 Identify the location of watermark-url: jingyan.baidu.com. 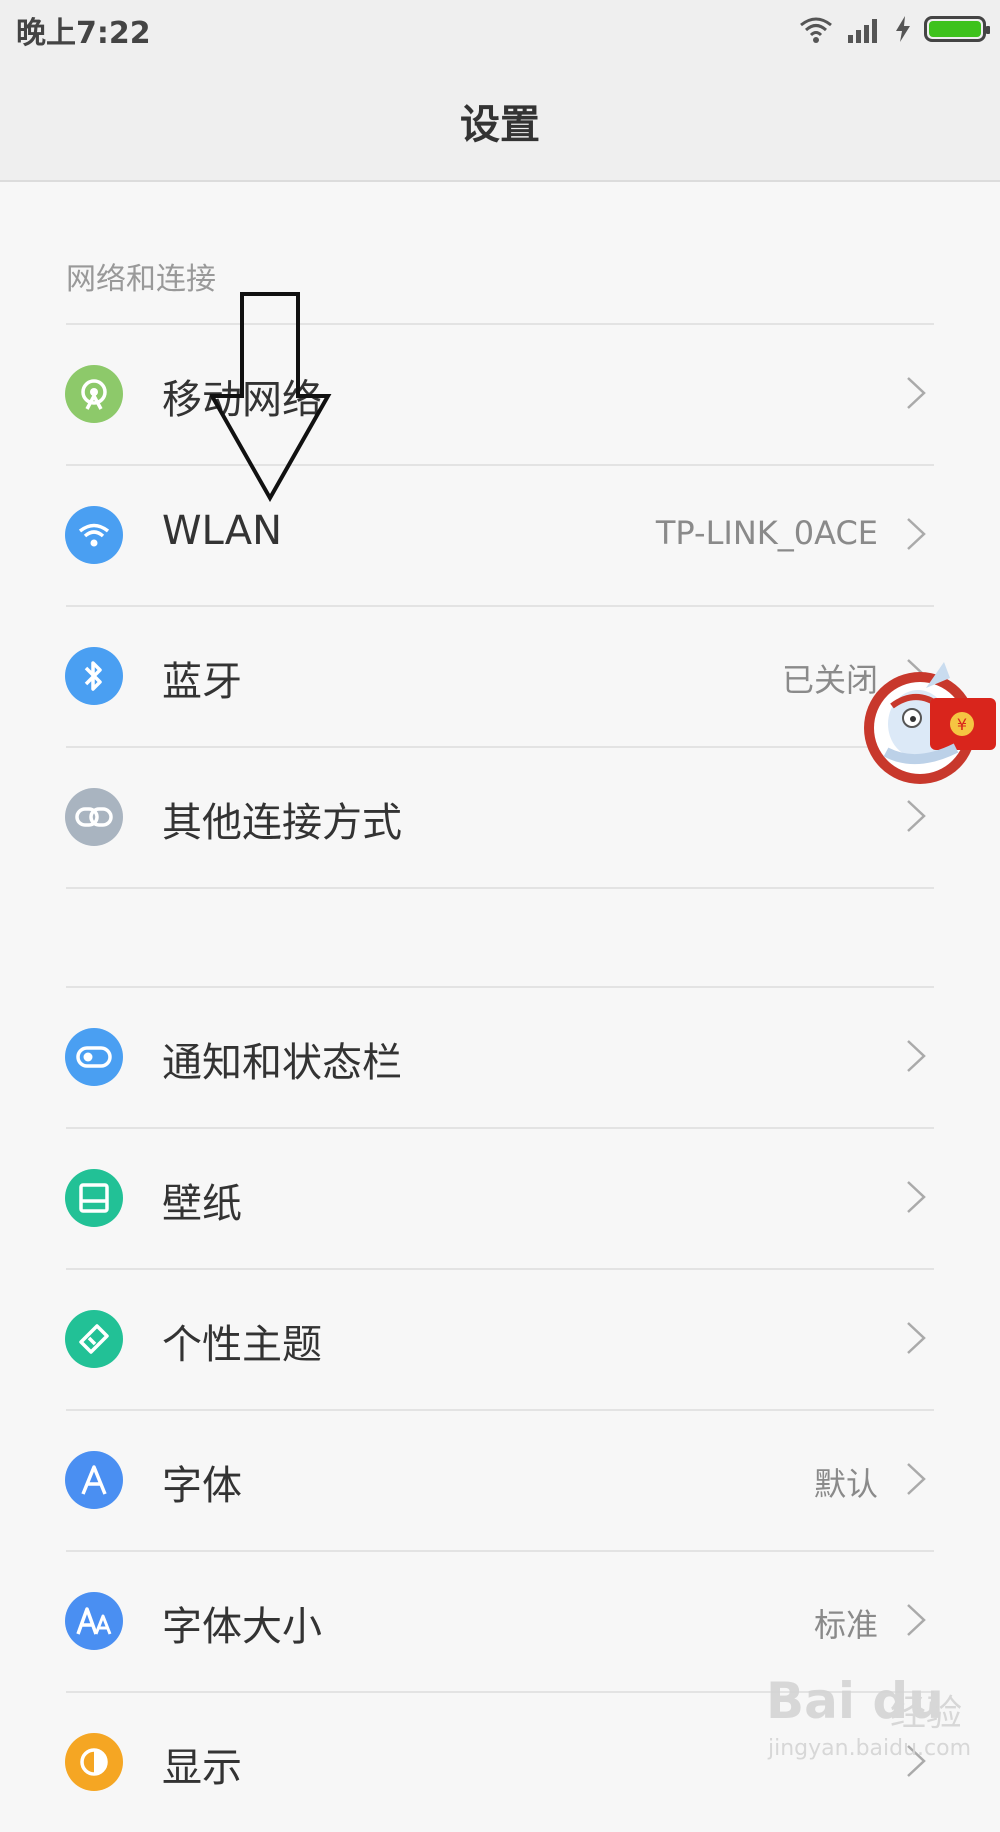
(870, 1748).